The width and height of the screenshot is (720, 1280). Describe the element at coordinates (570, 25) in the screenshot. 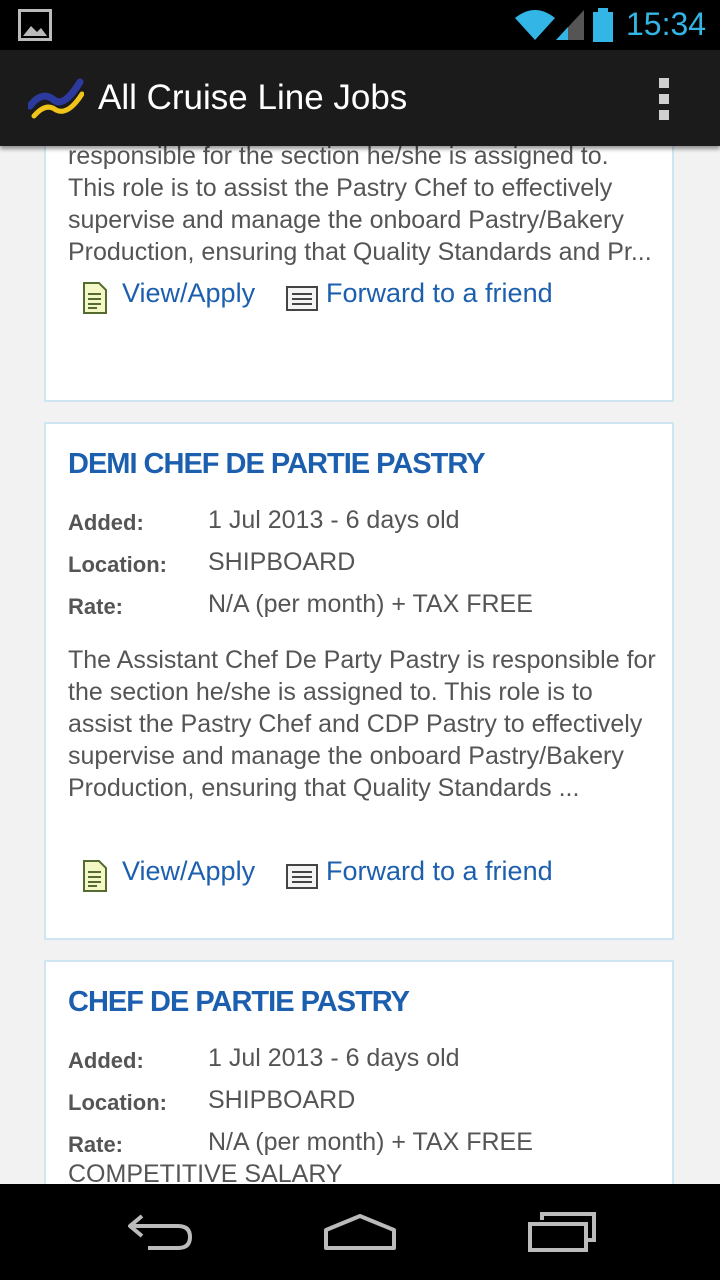

I see `signal-icon` at that location.